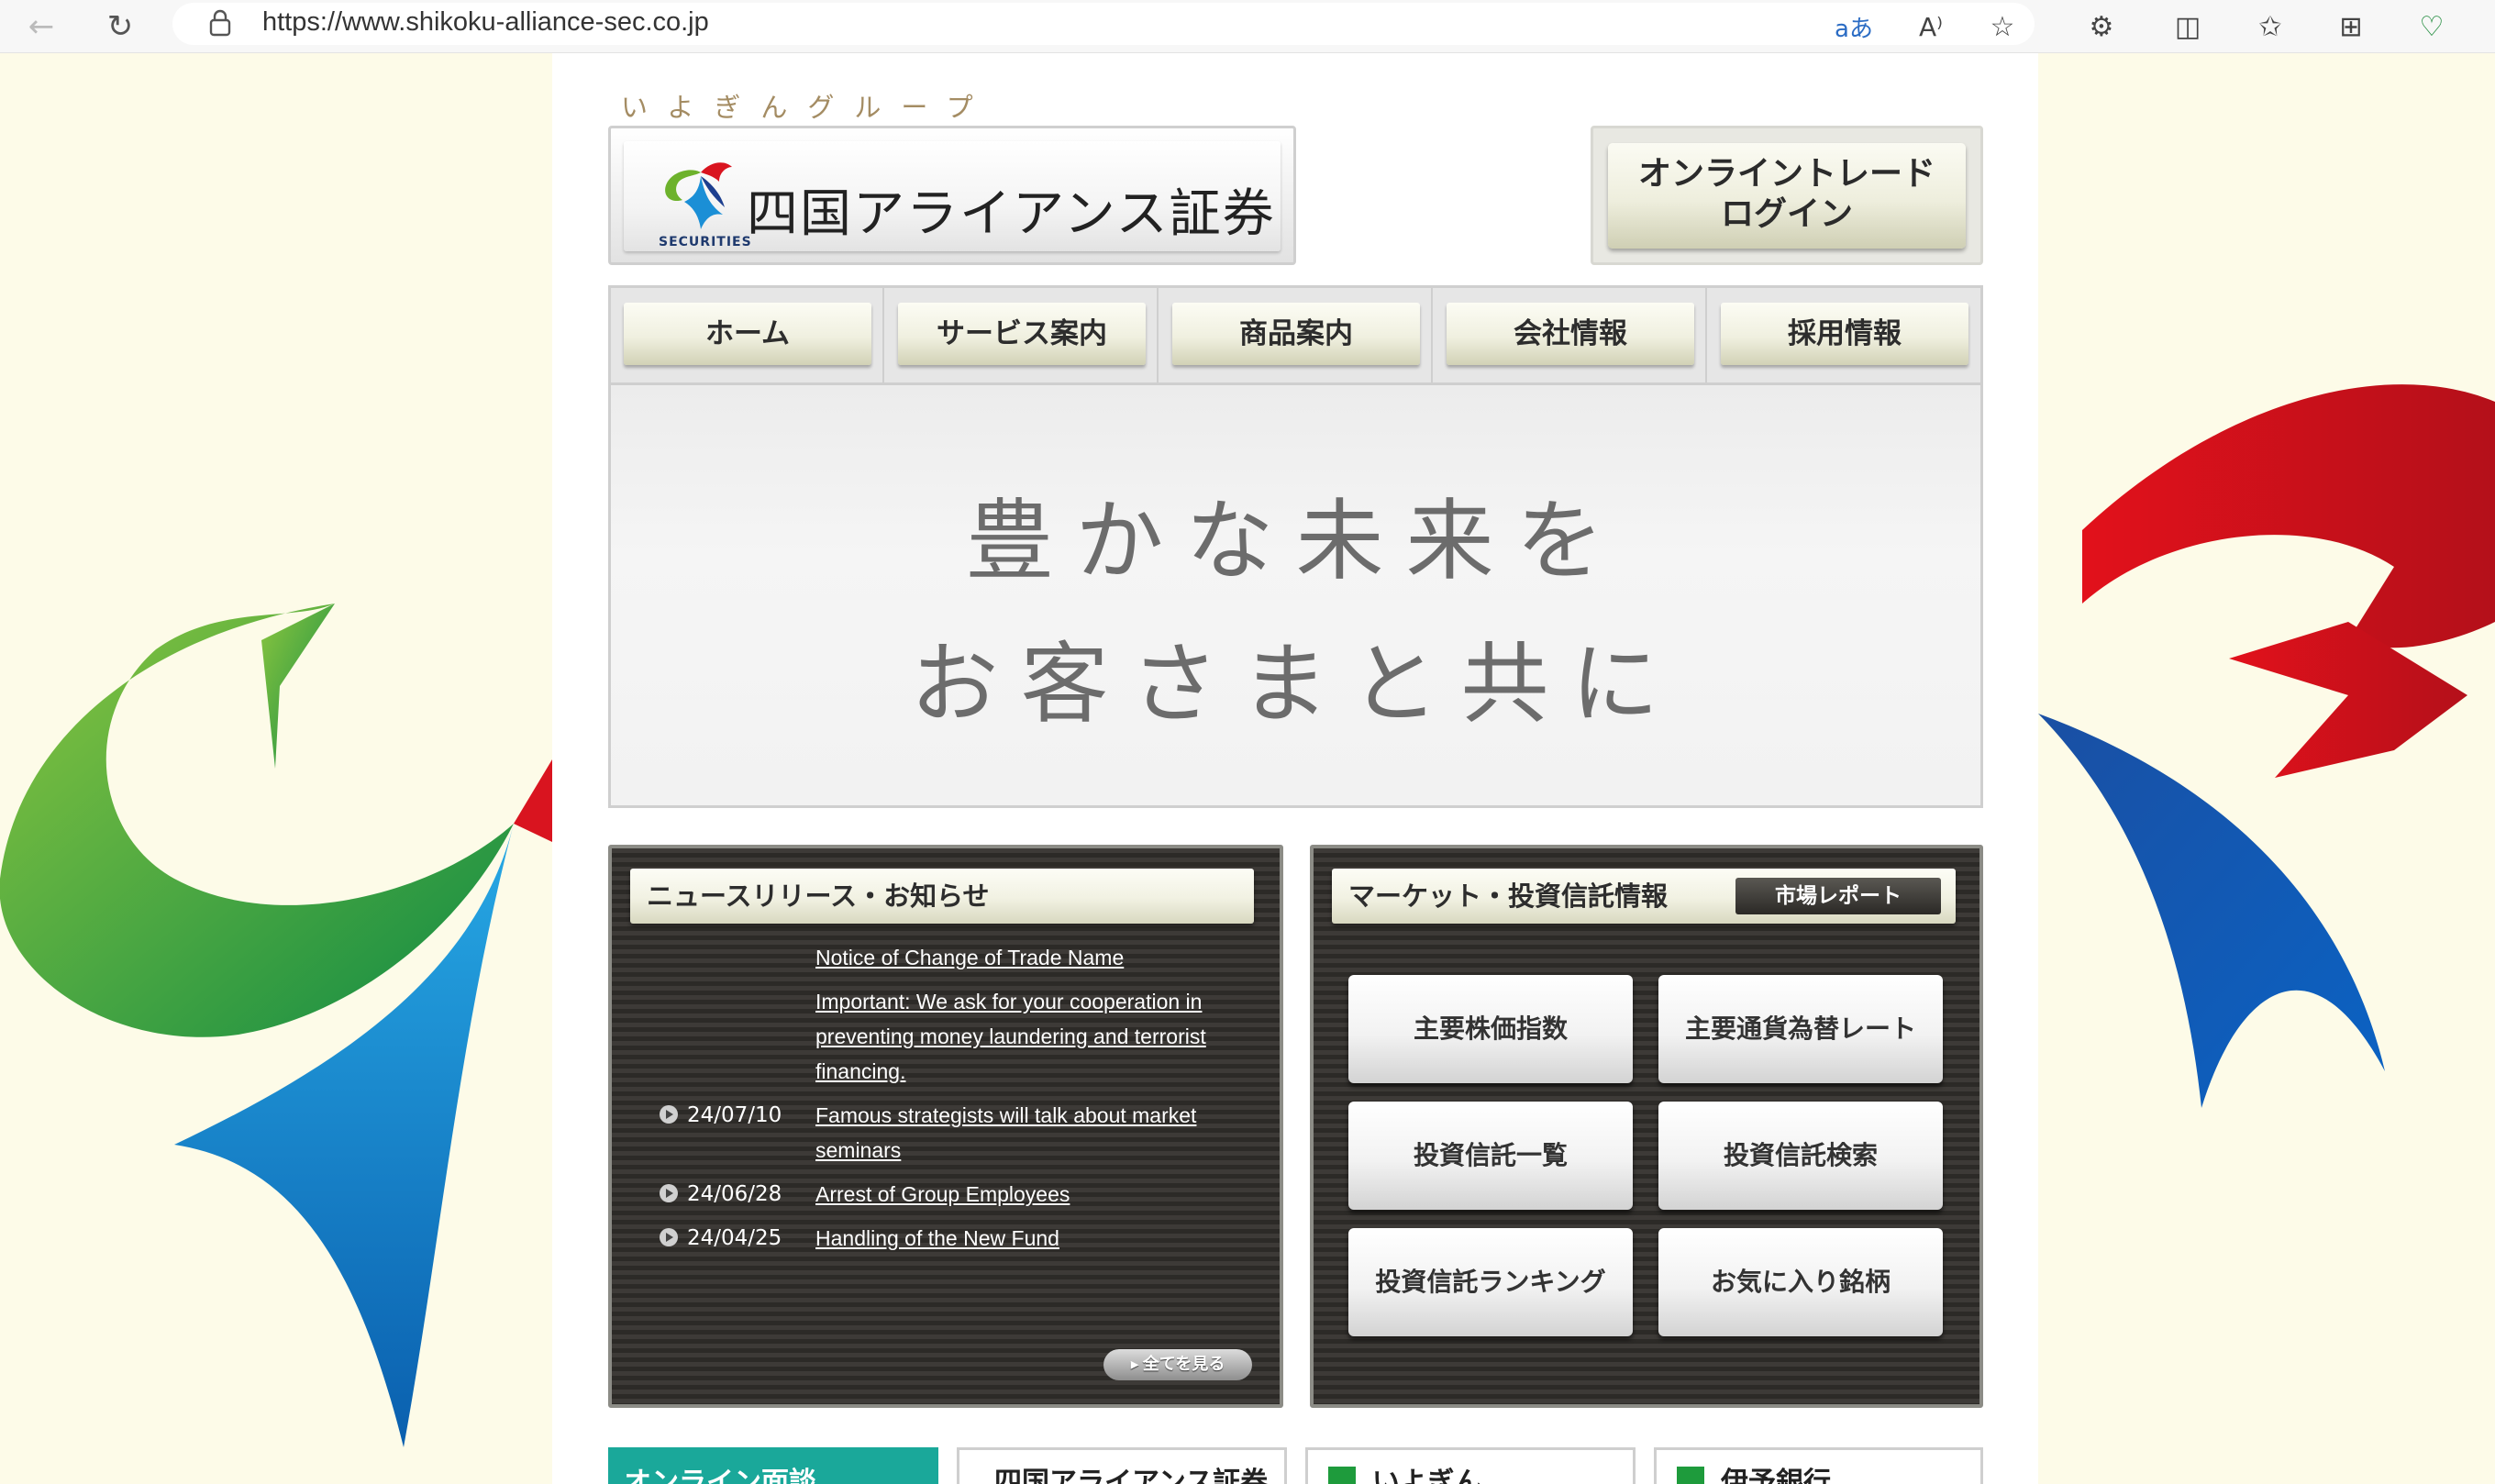 The height and width of the screenshot is (1484, 2495). What do you see at coordinates (747, 334) in the screenshot?
I see `nav-home: ホーム` at bounding box center [747, 334].